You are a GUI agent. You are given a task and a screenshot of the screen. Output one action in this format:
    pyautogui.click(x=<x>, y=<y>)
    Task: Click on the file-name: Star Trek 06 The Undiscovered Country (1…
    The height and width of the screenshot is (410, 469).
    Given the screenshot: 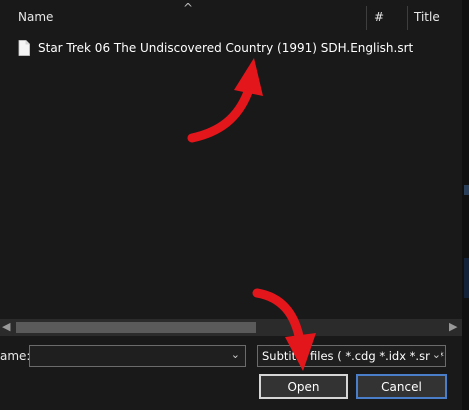 What is the action you would take?
    pyautogui.click(x=226, y=48)
    